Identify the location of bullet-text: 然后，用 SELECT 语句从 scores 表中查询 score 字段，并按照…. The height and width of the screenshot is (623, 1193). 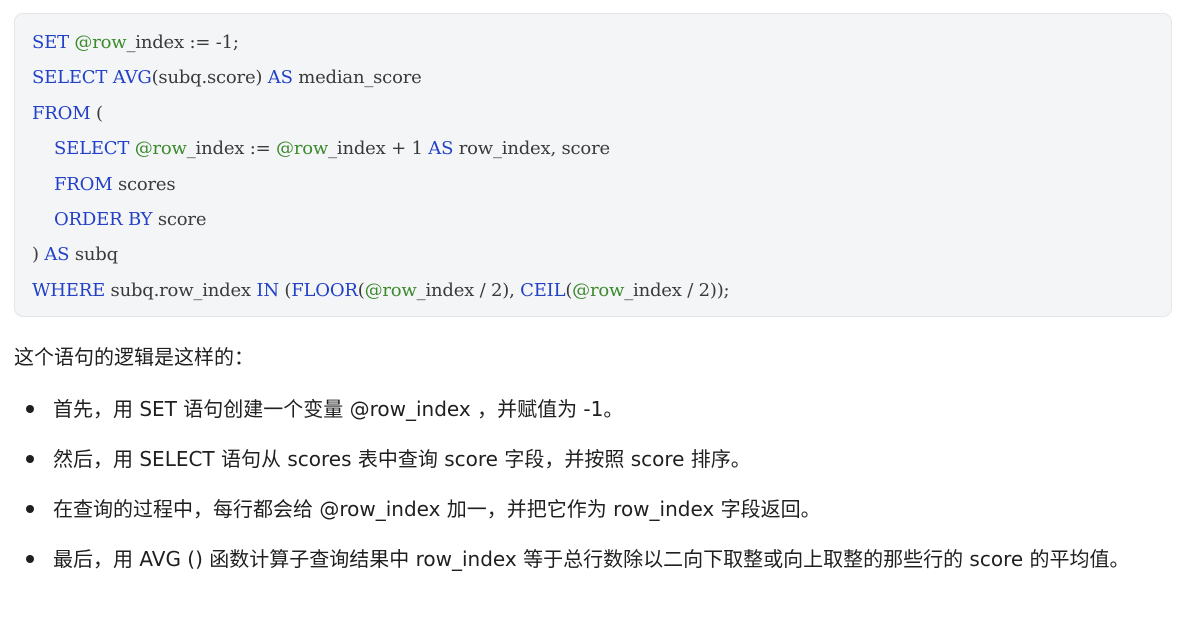
(402, 459).